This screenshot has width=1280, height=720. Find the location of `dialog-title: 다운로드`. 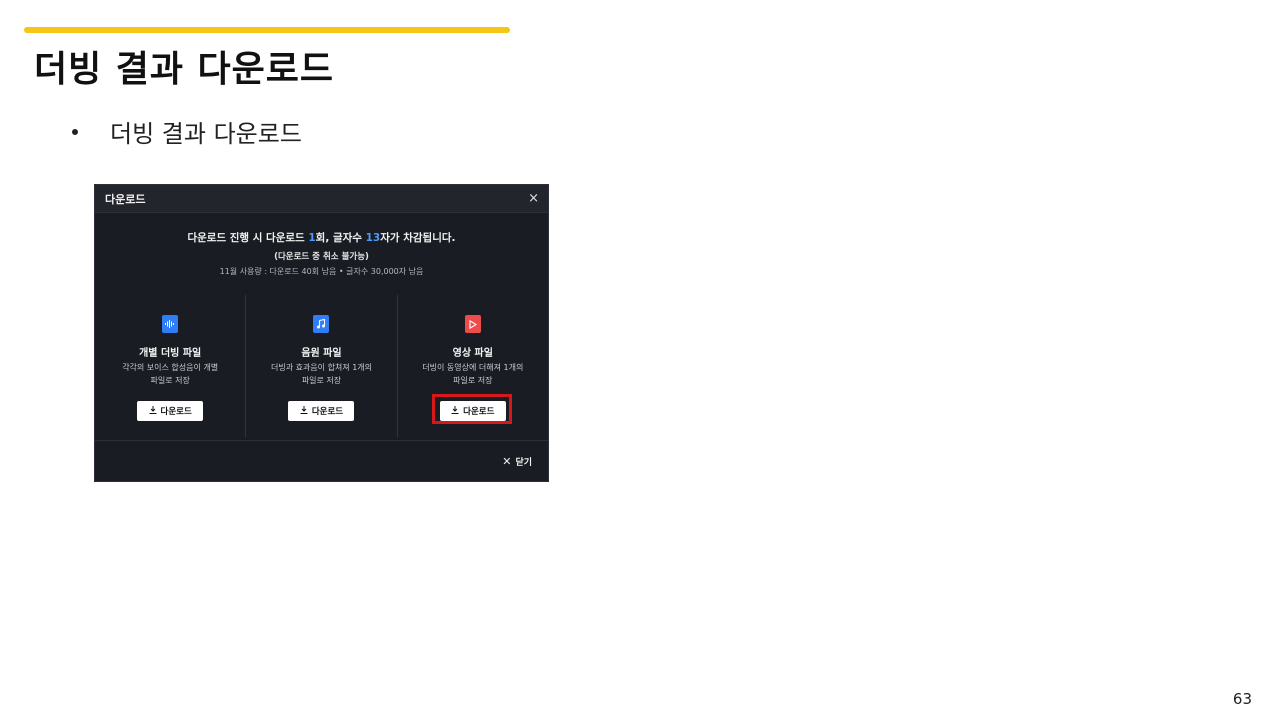

dialog-title: 다운로드 is located at coordinates (125, 199).